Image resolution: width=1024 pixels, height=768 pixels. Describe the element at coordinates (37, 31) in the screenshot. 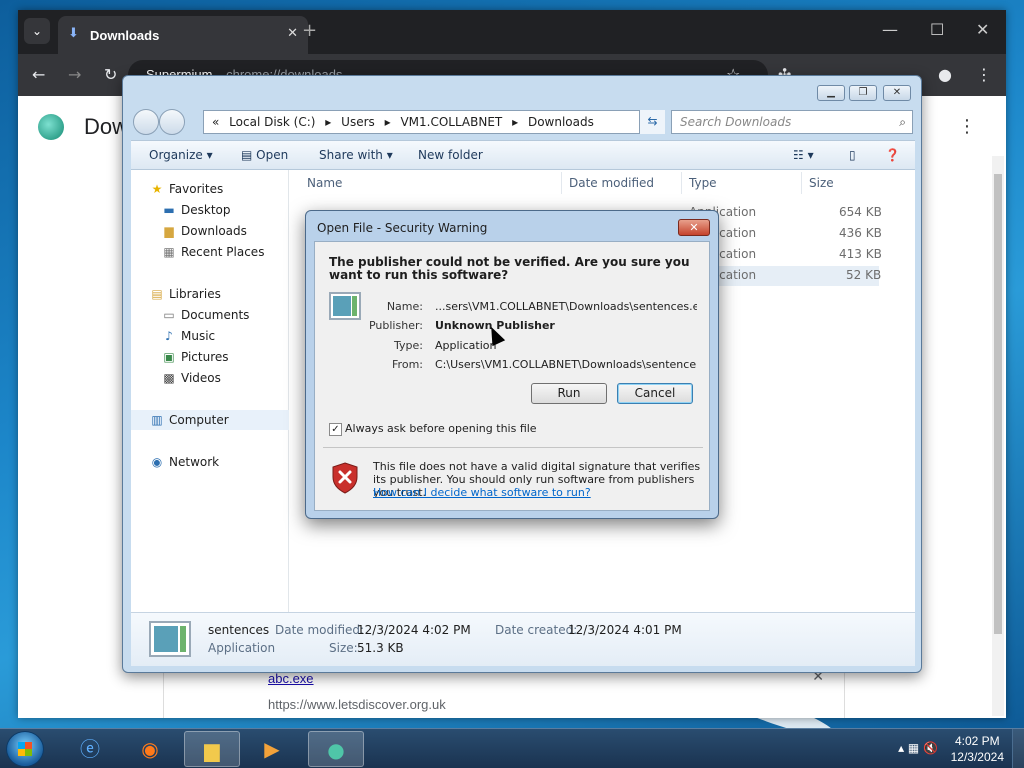

I see `tab-search-button: ⌄` at that location.